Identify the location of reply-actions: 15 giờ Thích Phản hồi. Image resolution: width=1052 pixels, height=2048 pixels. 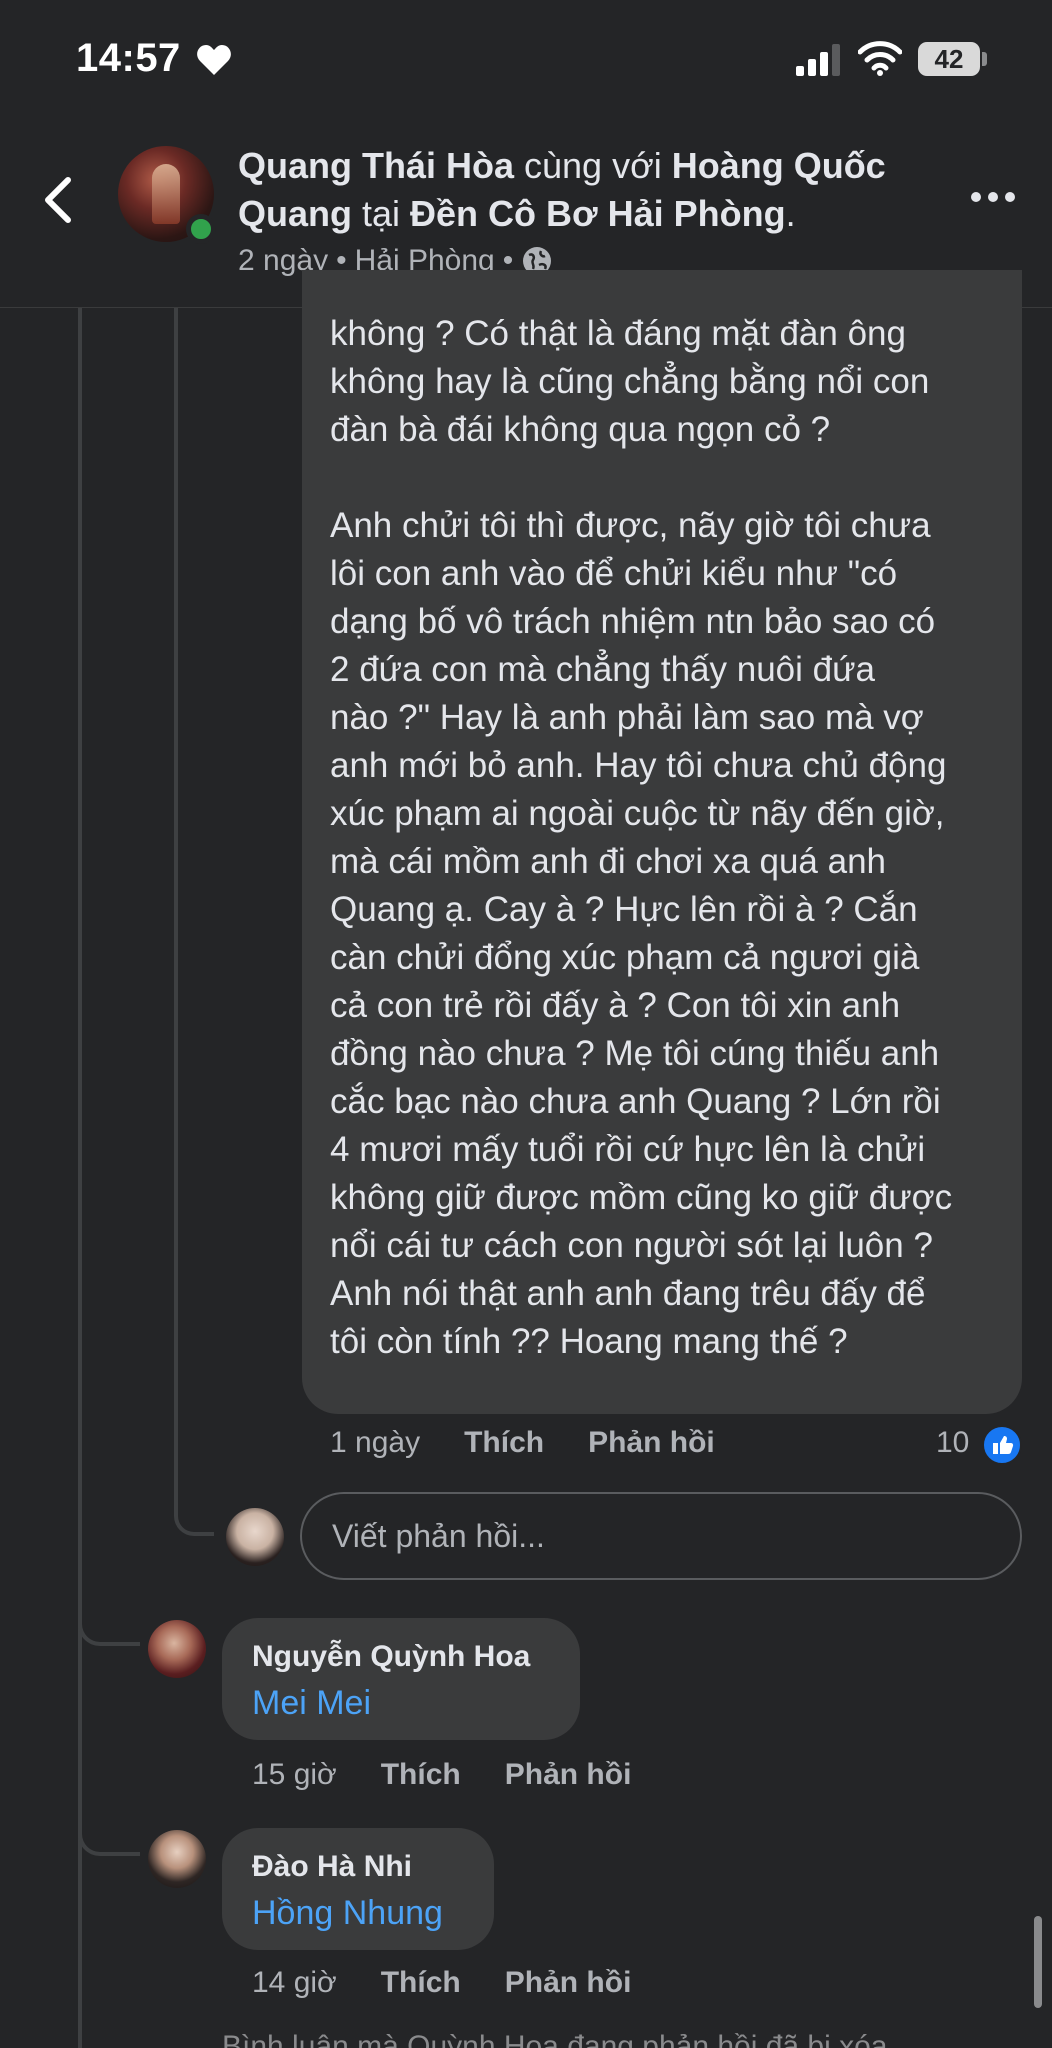
(441, 1775).